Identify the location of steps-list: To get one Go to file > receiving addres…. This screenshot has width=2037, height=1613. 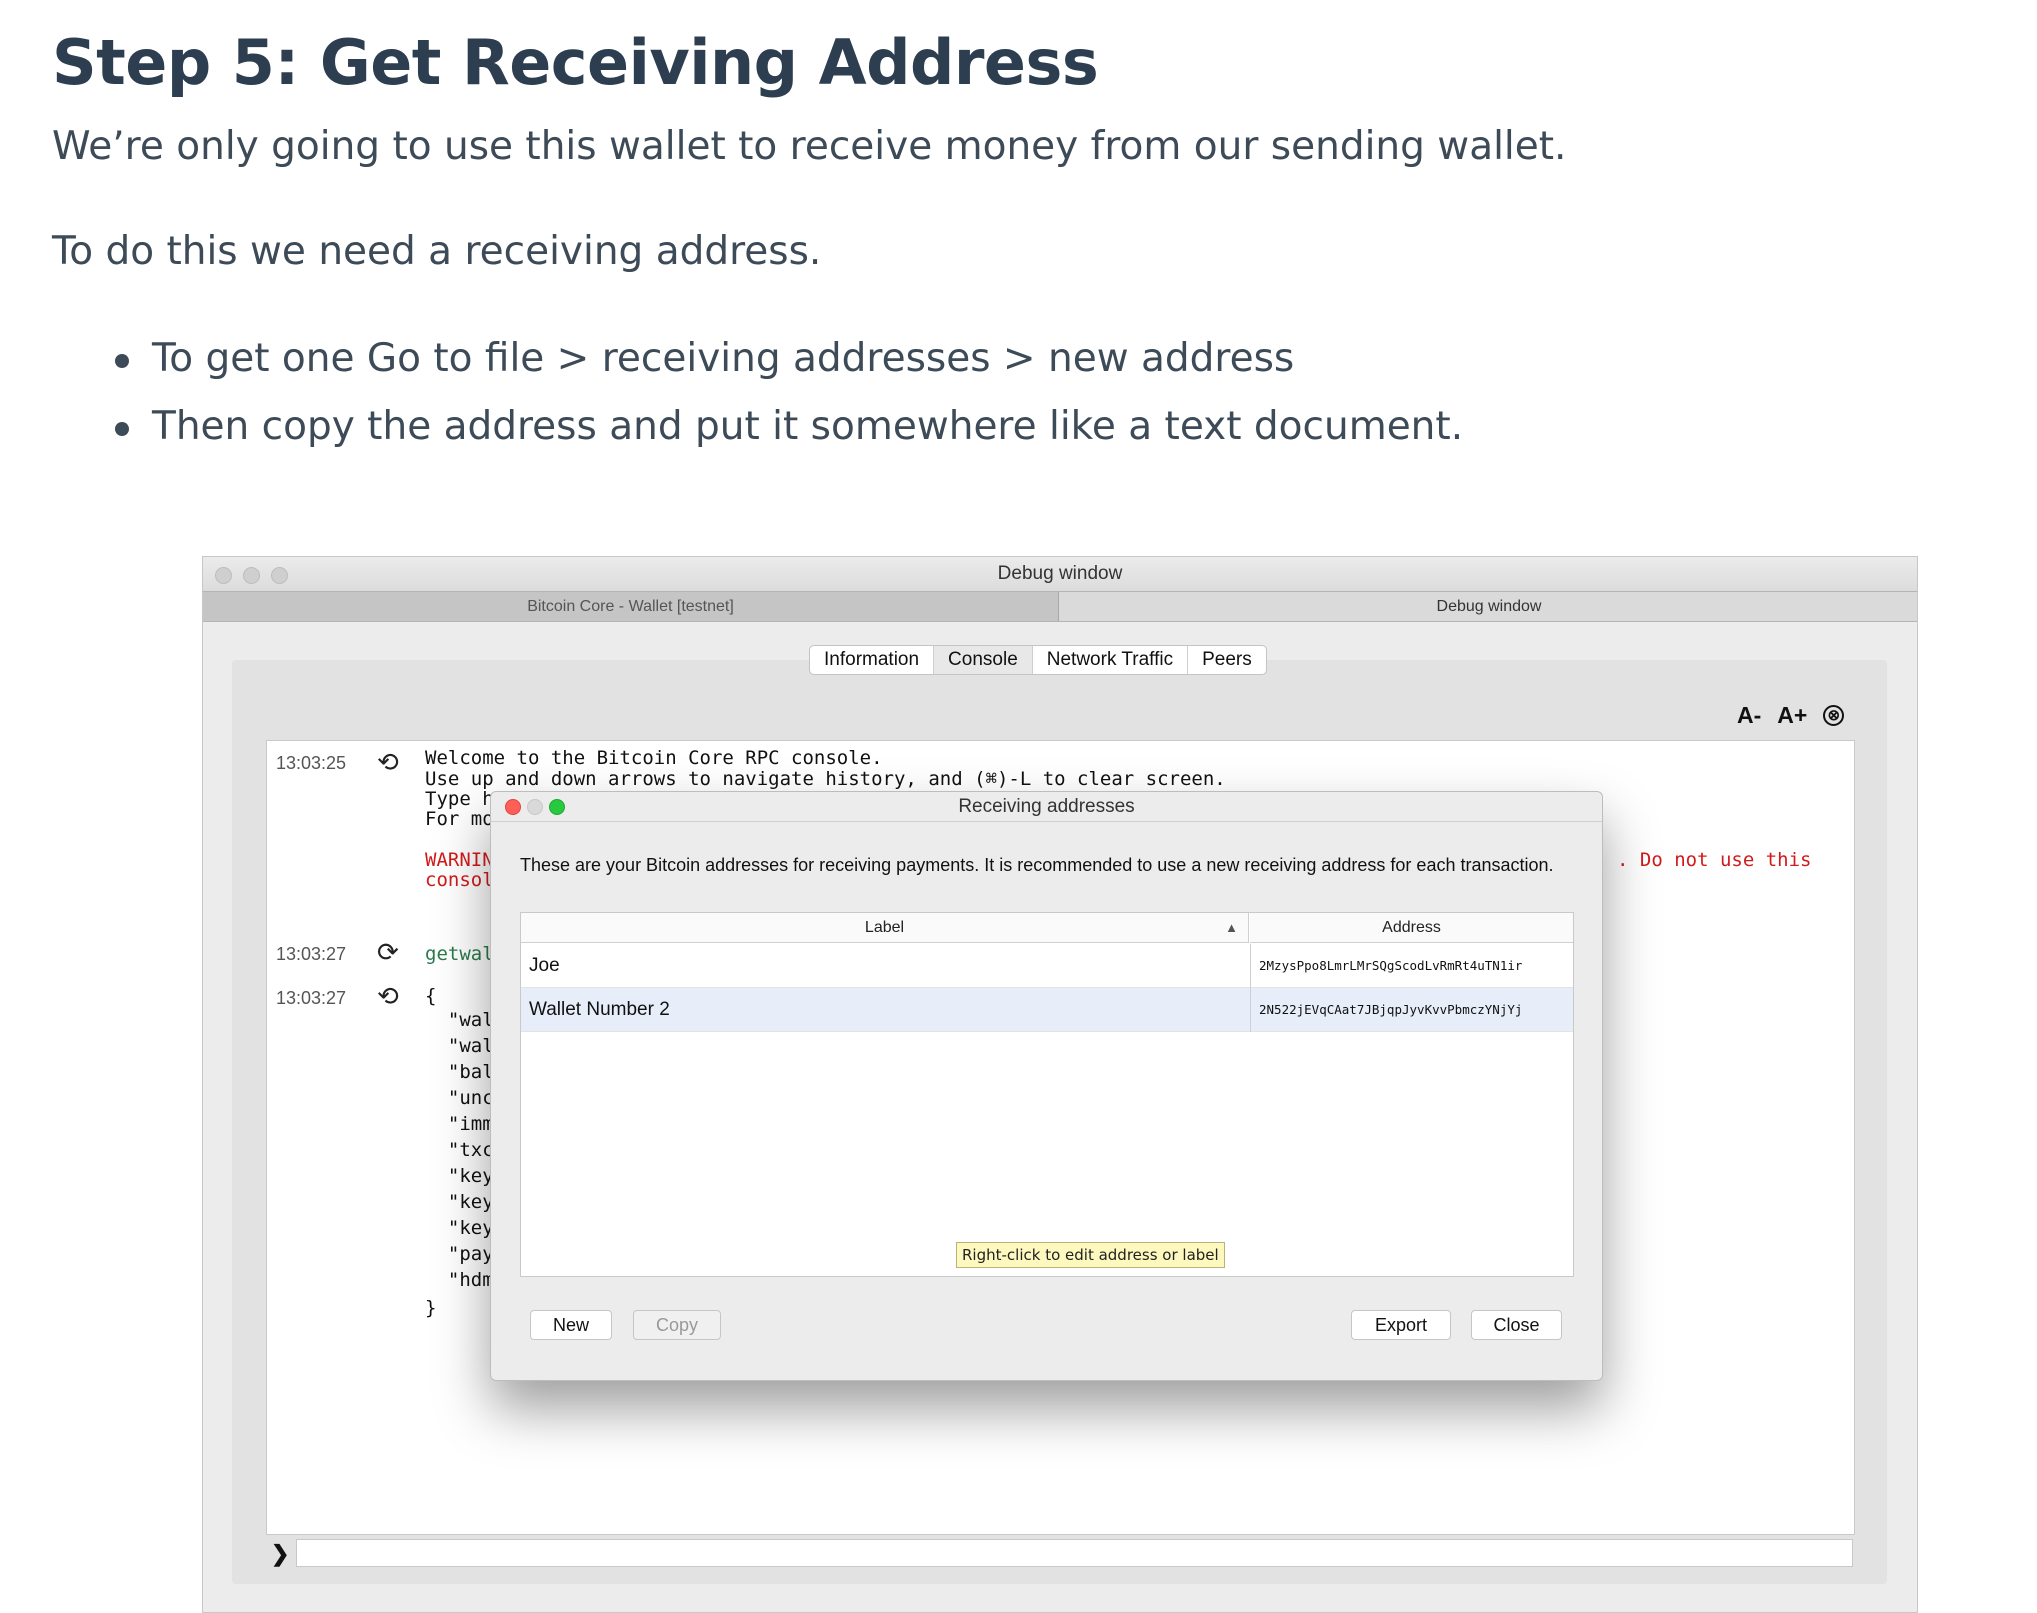
(789, 402).